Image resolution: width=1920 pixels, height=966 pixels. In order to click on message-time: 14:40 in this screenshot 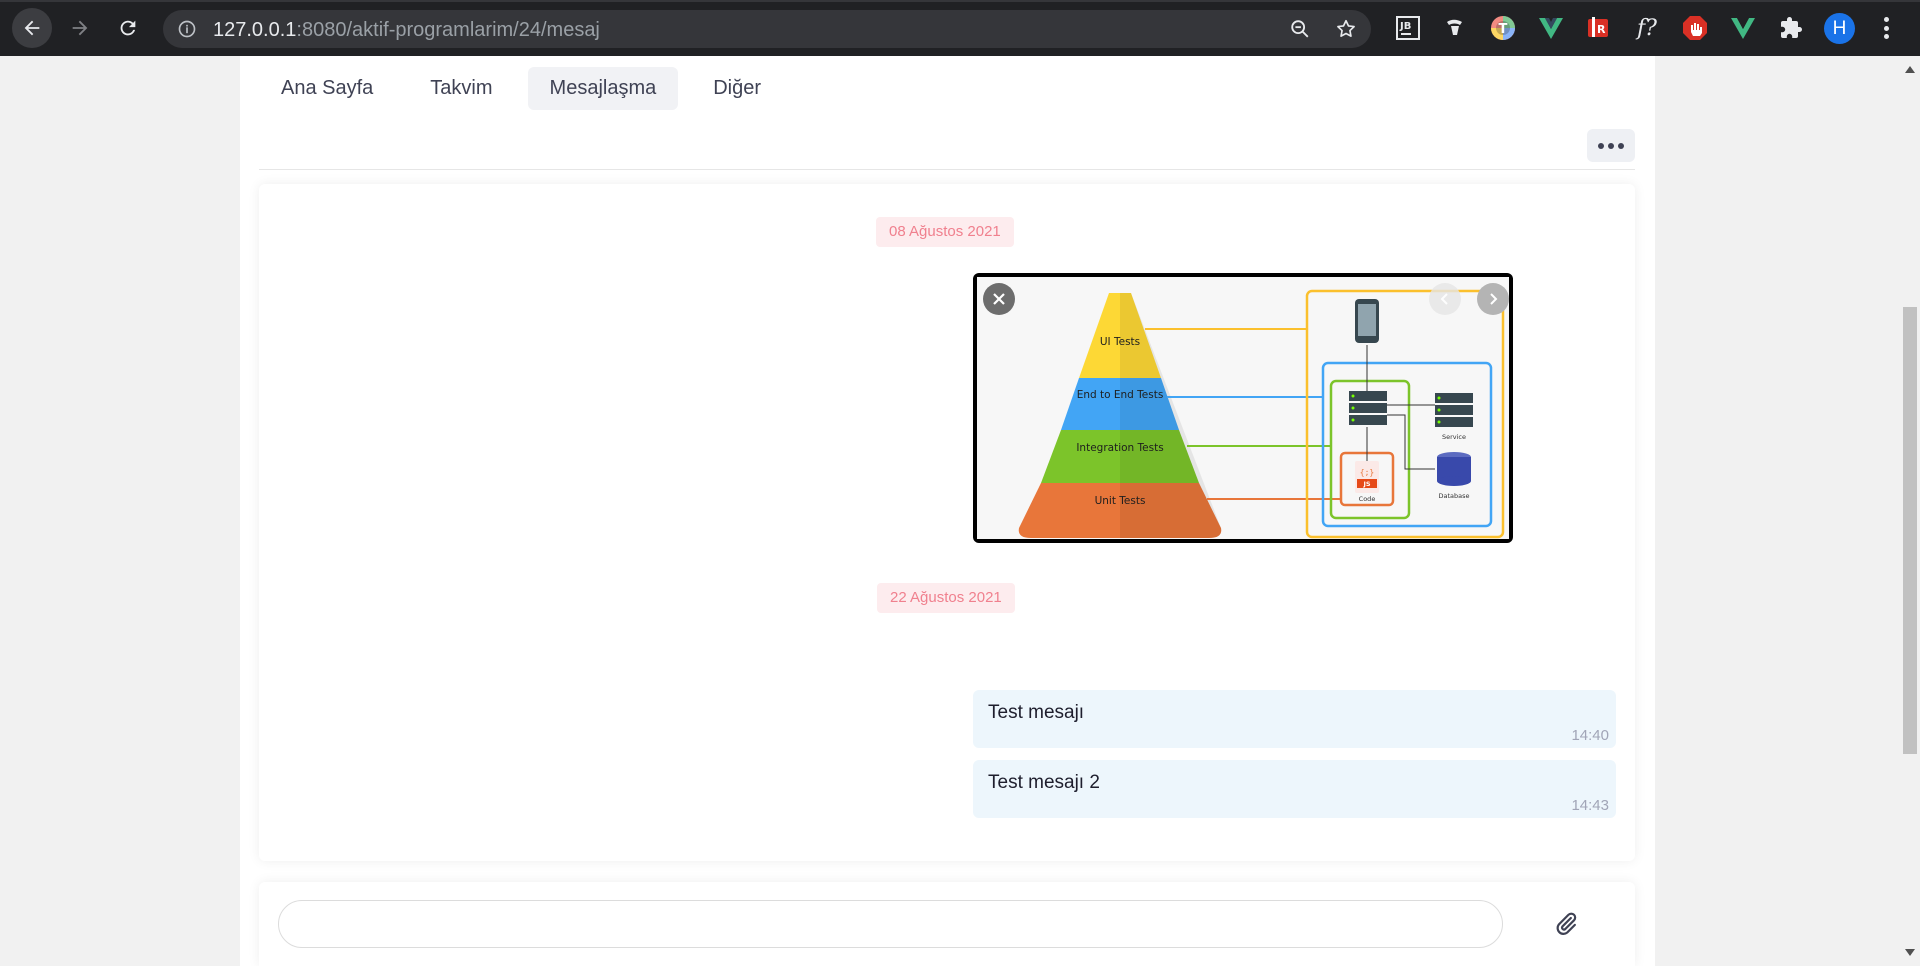, I will do `click(1590, 735)`.